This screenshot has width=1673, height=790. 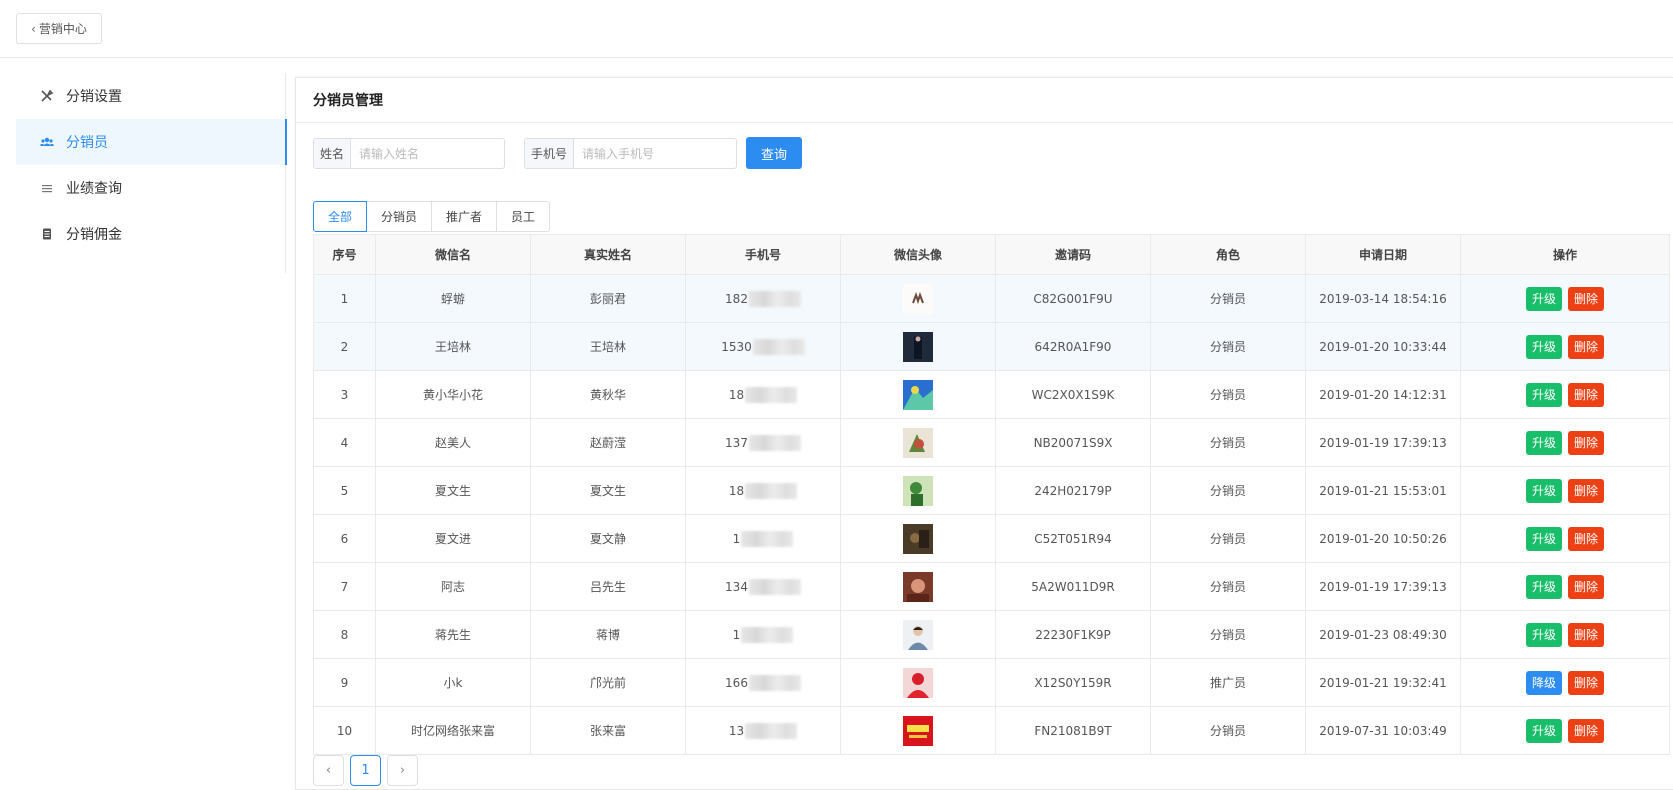 What do you see at coordinates (344, 254) in the screenshot?
I see `column-header-no: 序号` at bounding box center [344, 254].